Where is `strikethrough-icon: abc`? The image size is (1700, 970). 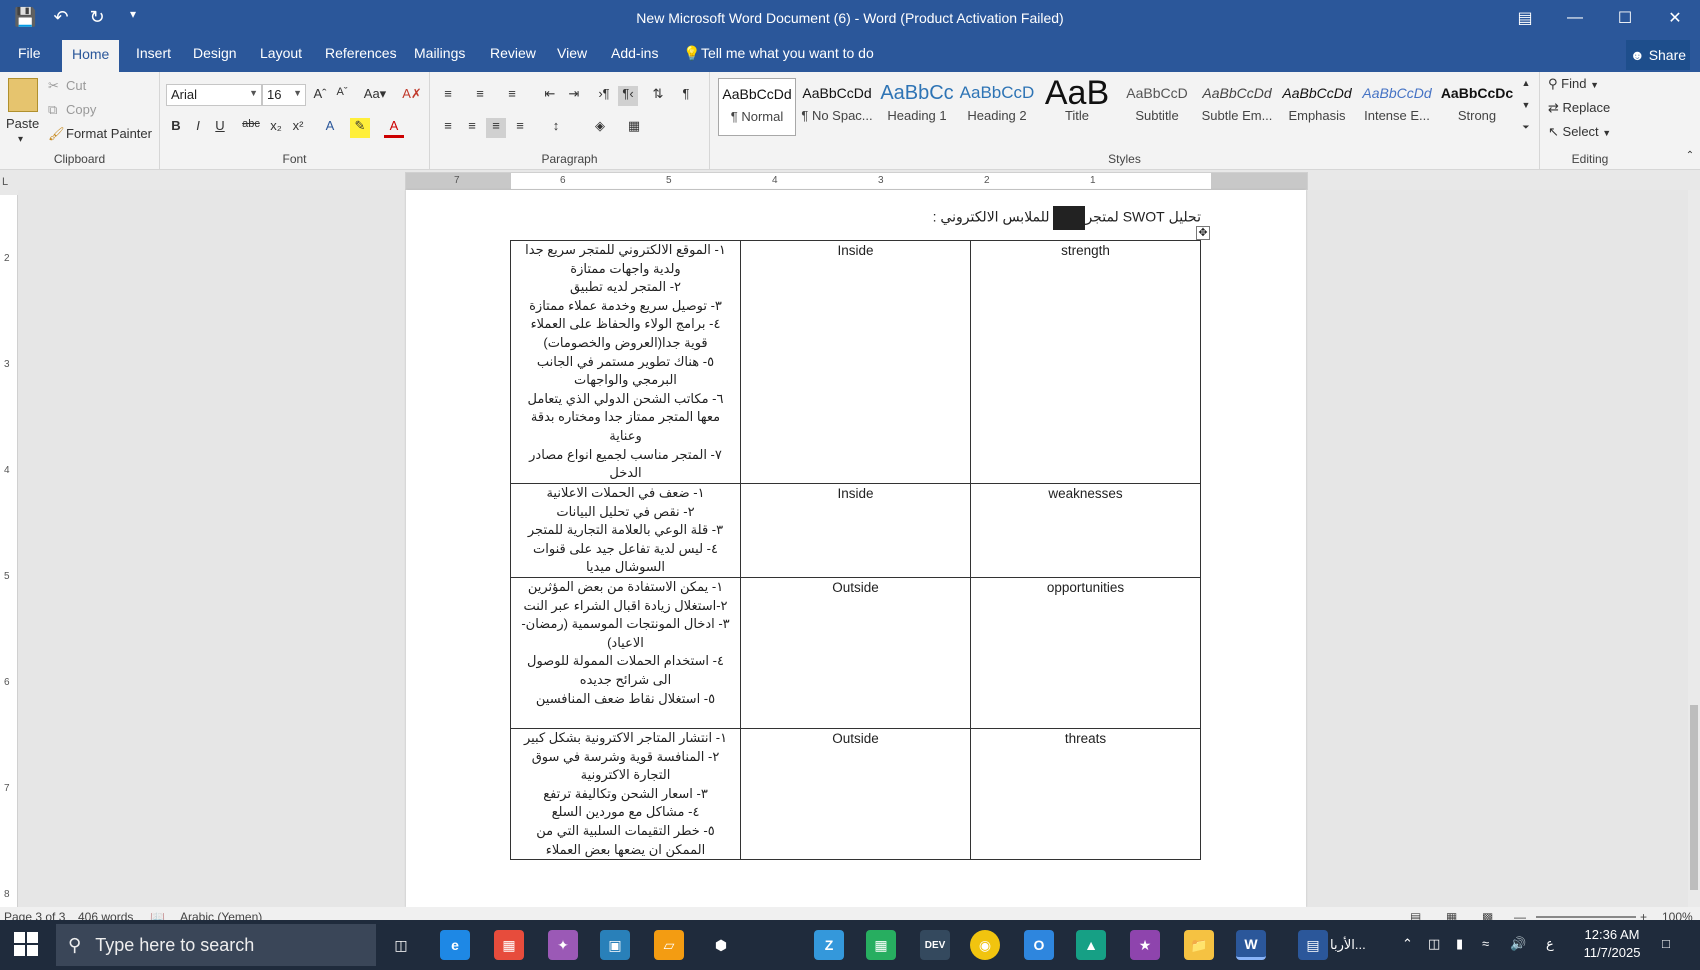 strikethrough-icon: abc is located at coordinates (251, 128).